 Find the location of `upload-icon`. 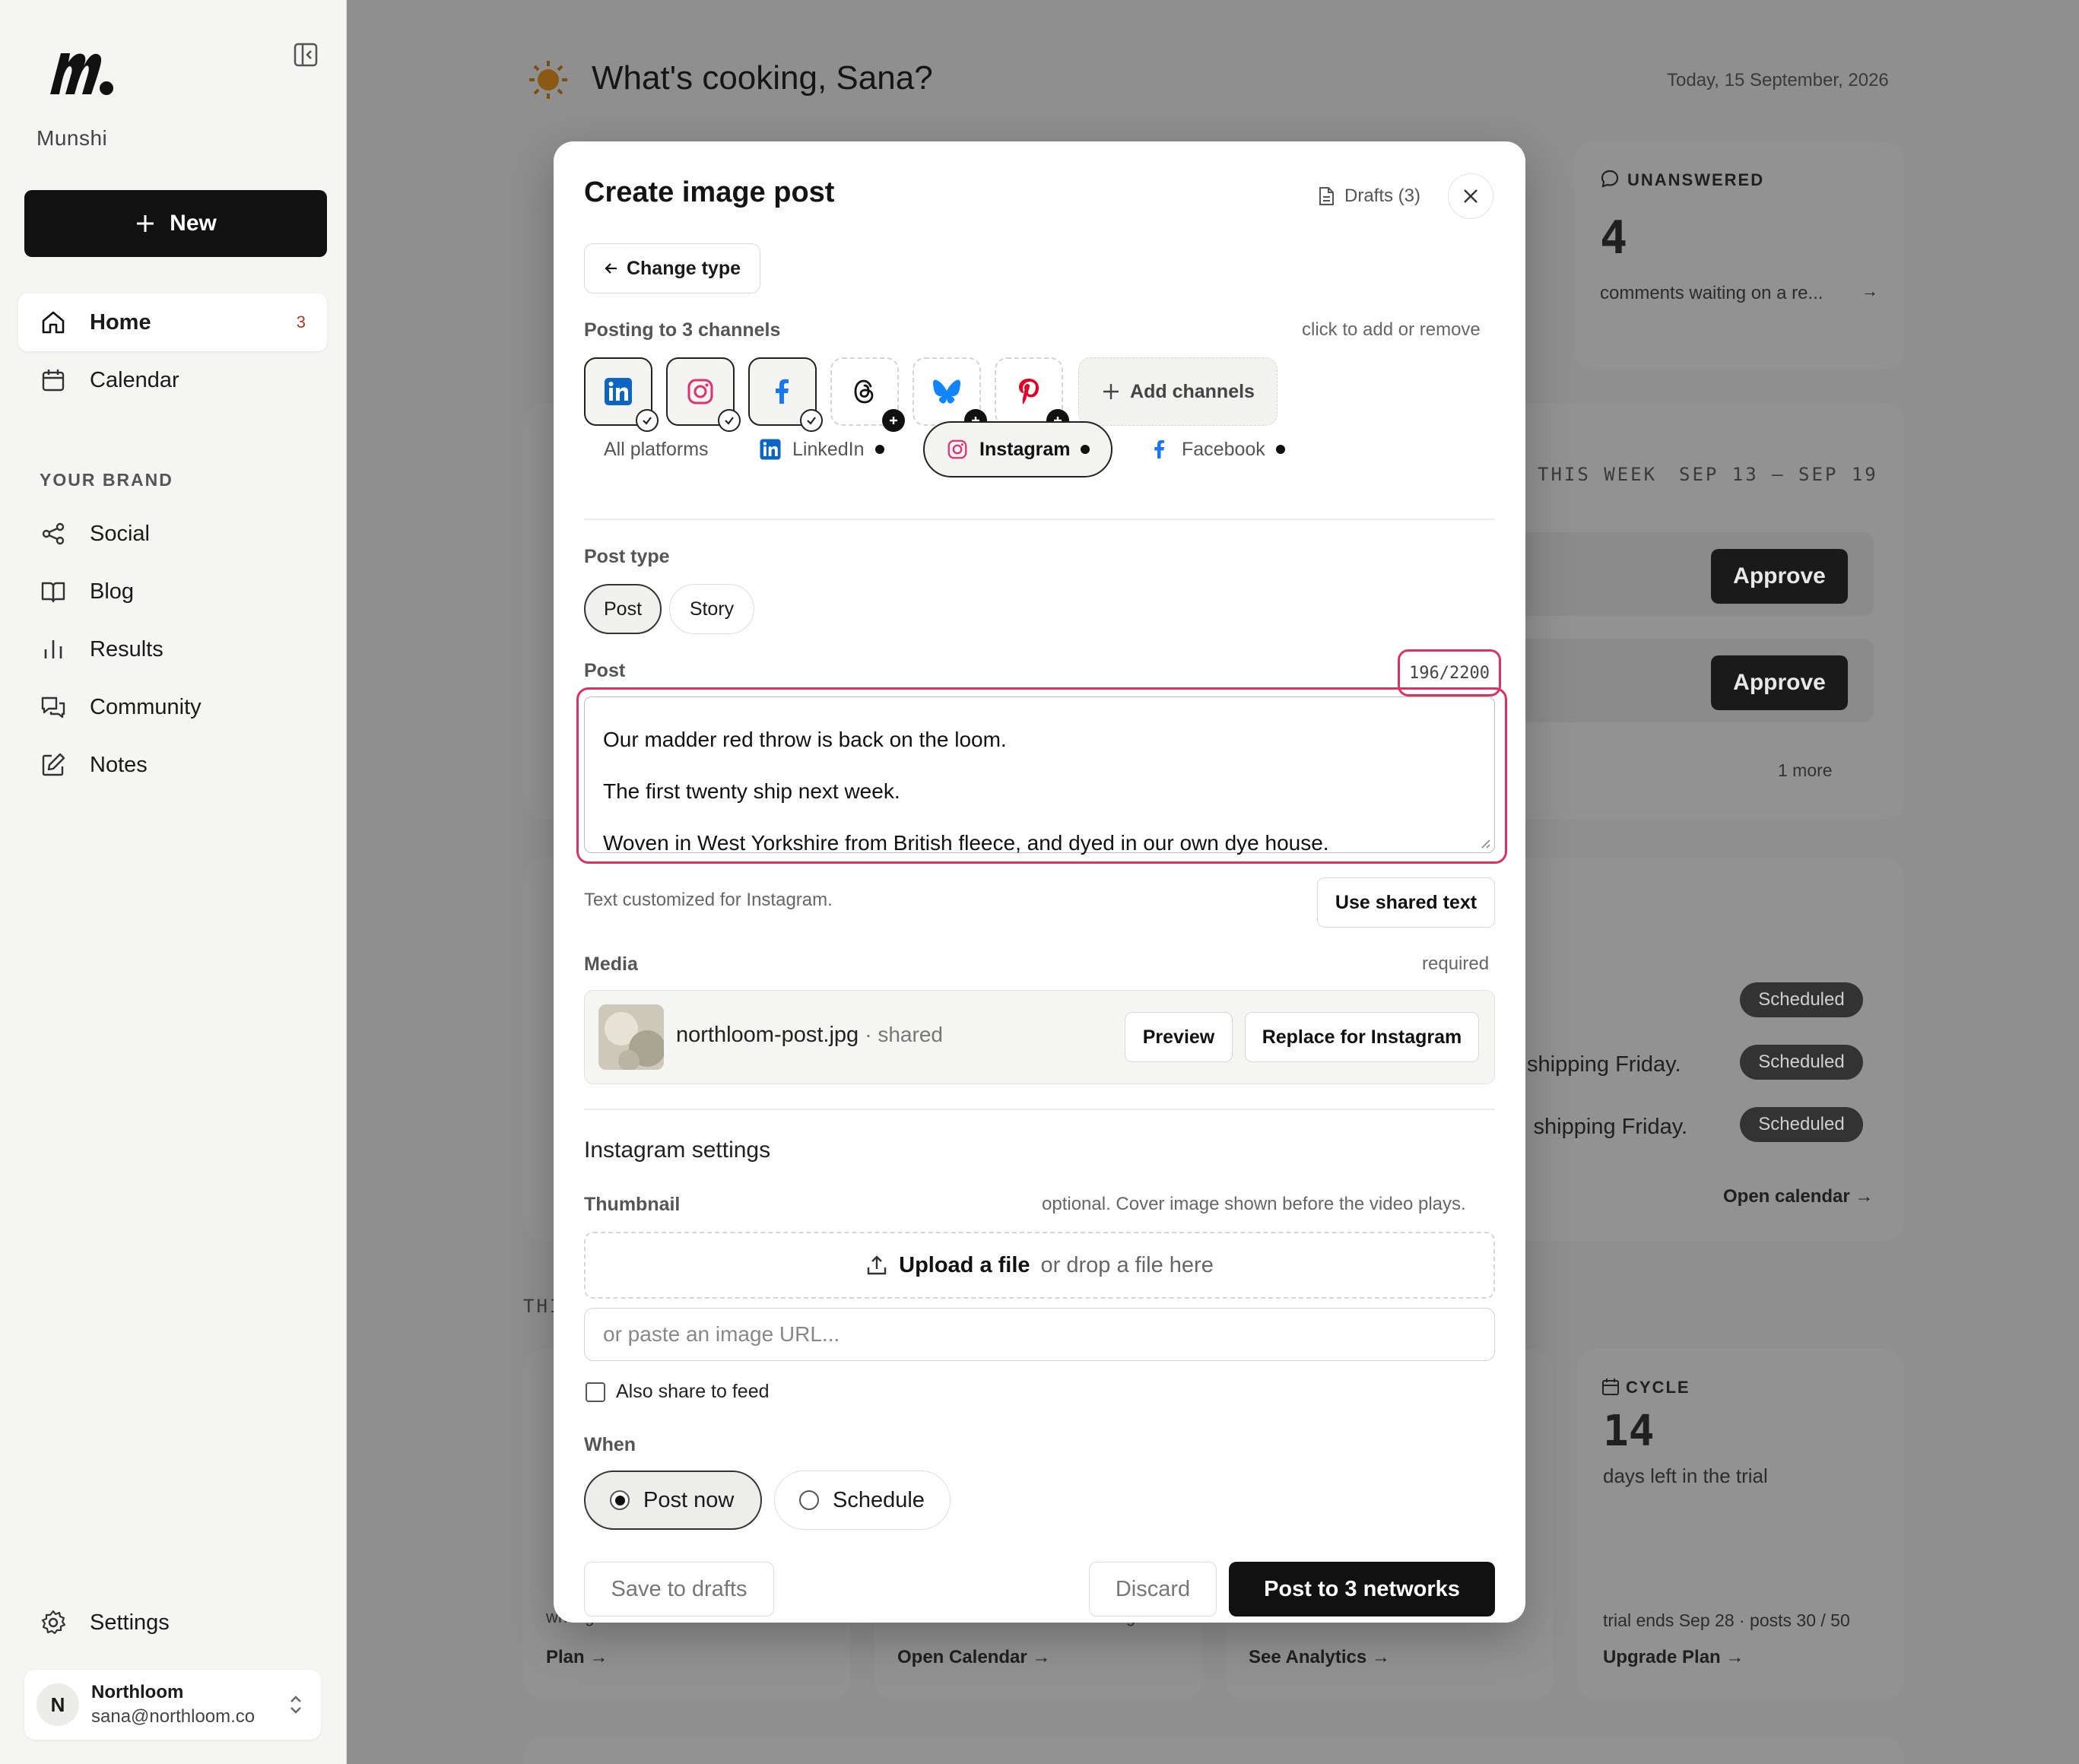

upload-icon is located at coordinates (877, 1265).